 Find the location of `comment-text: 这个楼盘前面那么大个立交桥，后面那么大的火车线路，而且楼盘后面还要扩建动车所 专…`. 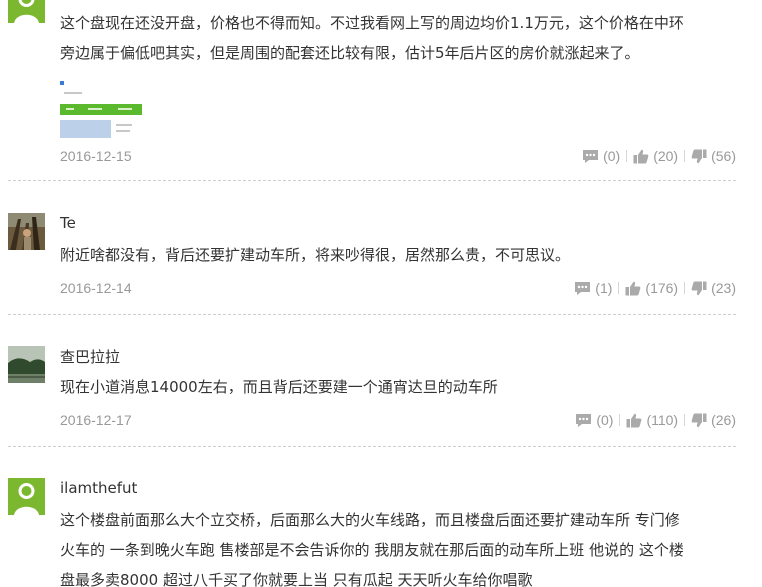

comment-text: 这个楼盘前面那么大个立交桥，后面那么大的火车线路，而且楼盘后面还要扩建动车所 专… is located at coordinates (405, 546).